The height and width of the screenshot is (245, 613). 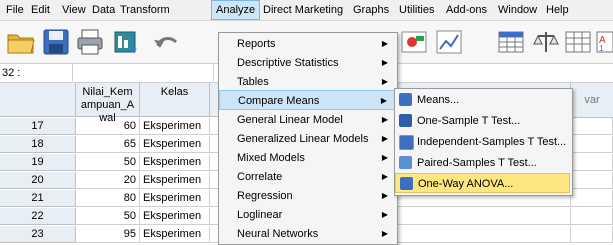 I want to click on value-labels-icon: A 1, so click(x=604, y=42).